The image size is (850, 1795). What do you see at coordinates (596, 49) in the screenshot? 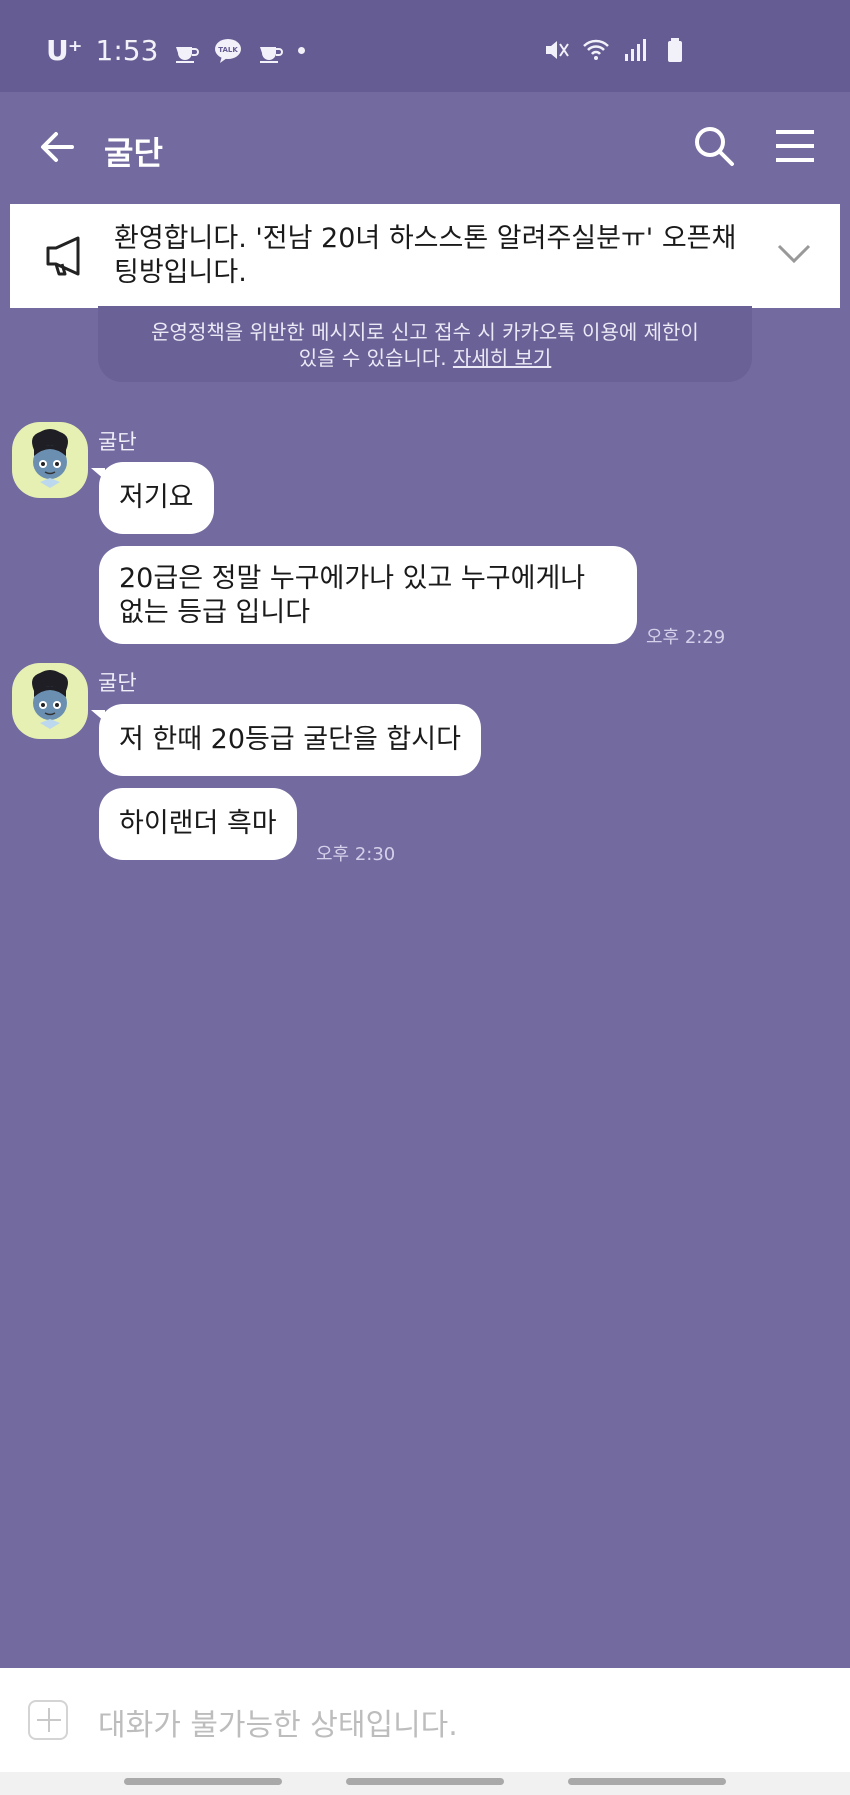
I see `wifi-icon` at bounding box center [596, 49].